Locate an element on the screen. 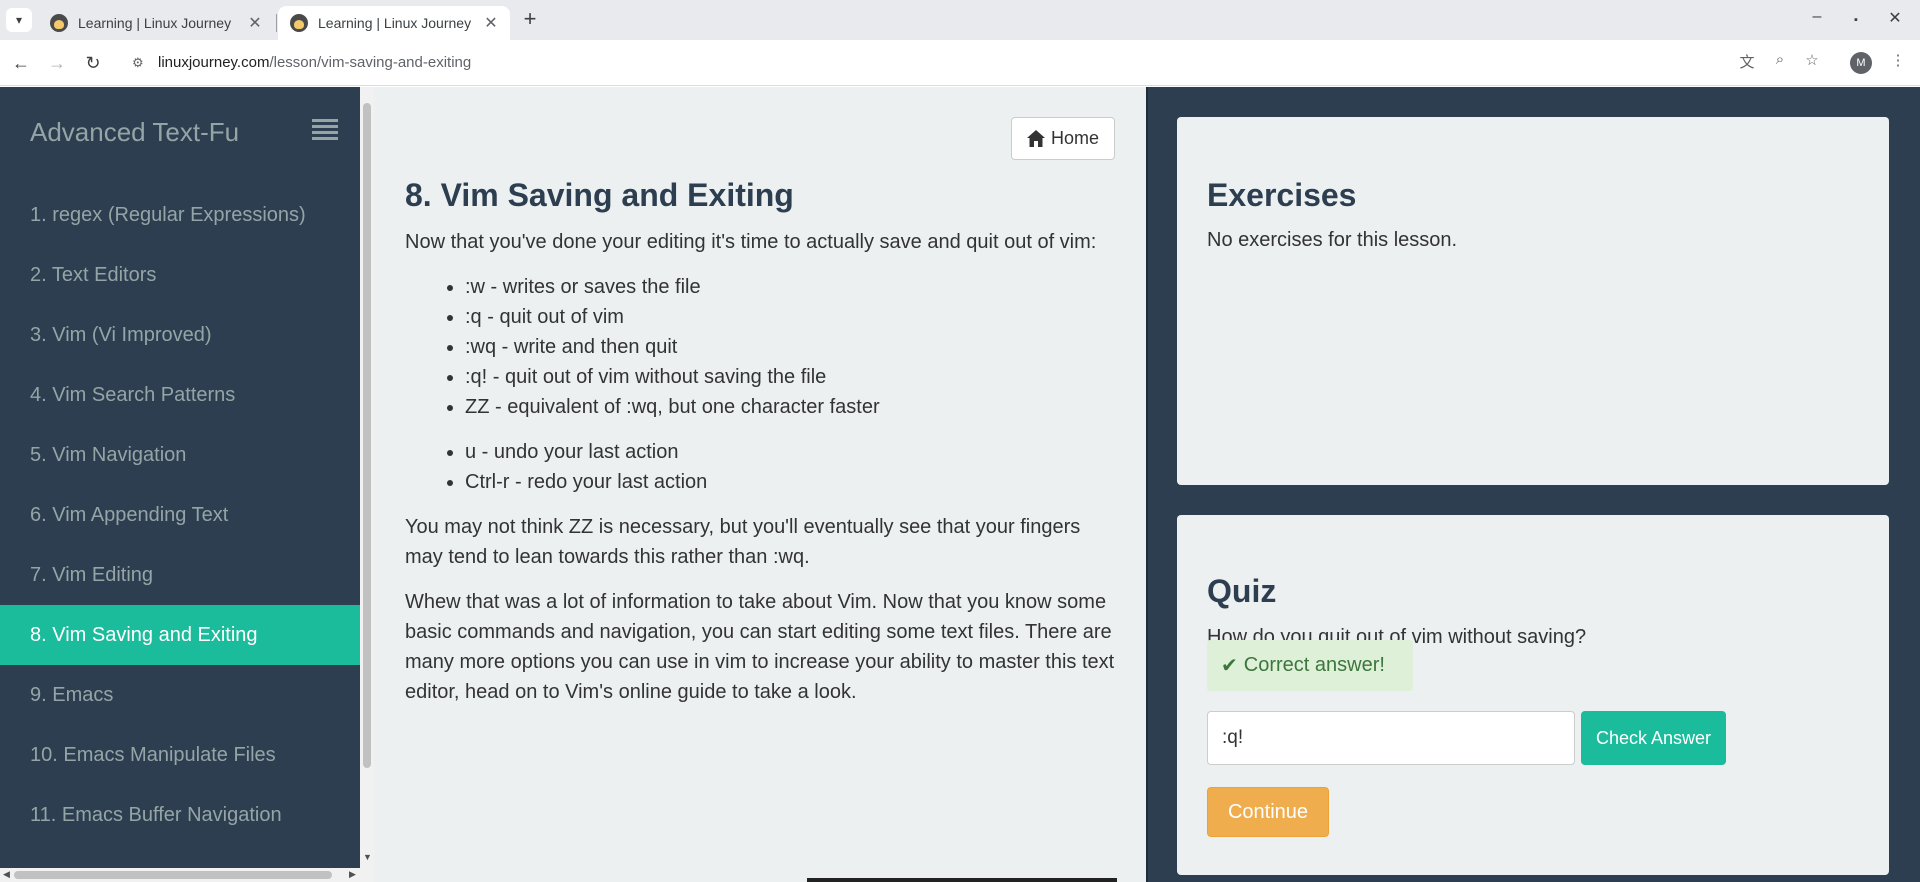 The image size is (1920, 882). quiz-title: Quiz is located at coordinates (1242, 591).